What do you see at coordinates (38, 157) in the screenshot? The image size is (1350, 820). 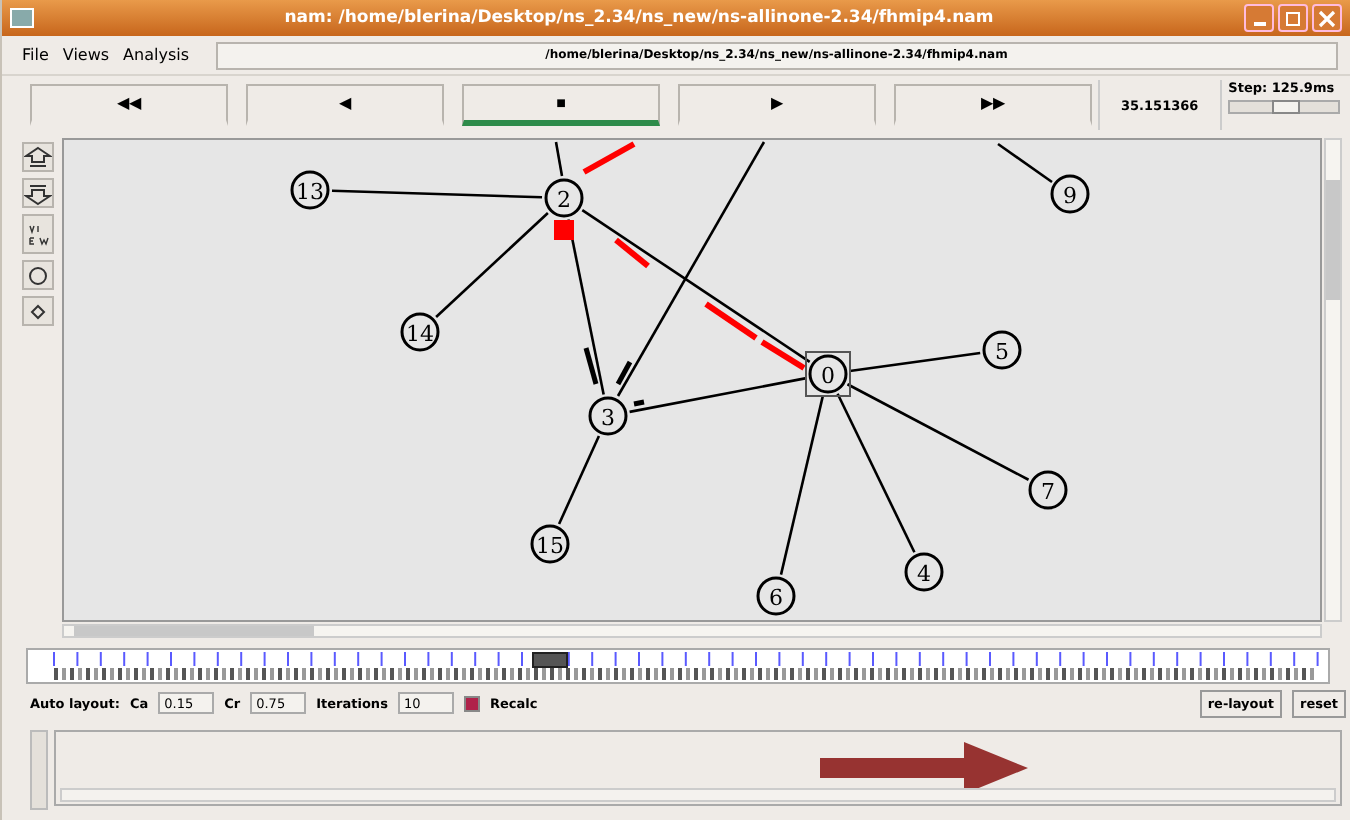 I see `zoom-in-icon` at bounding box center [38, 157].